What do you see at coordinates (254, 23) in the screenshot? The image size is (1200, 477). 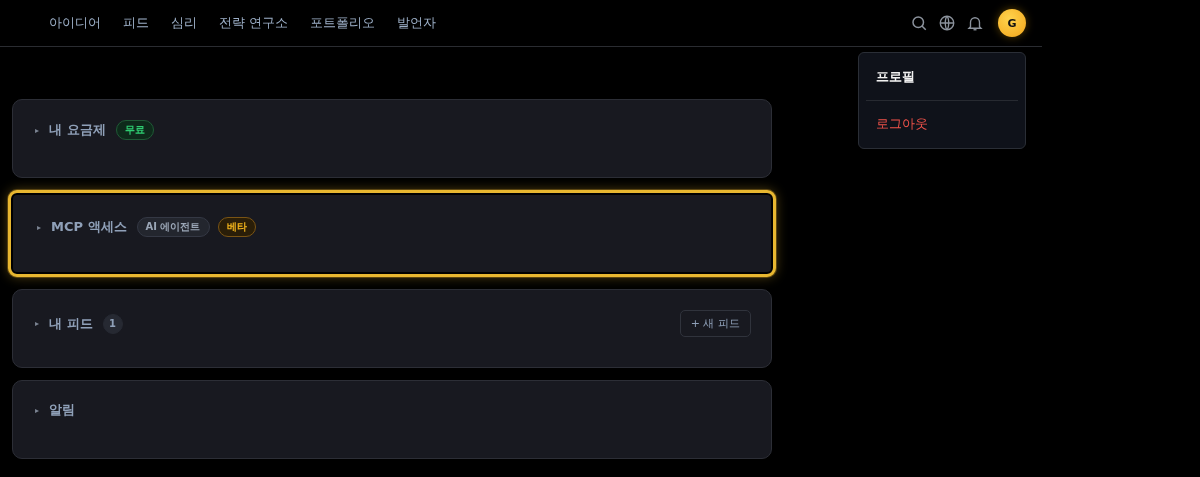 I see `nav-link: 전략 연구소` at bounding box center [254, 23].